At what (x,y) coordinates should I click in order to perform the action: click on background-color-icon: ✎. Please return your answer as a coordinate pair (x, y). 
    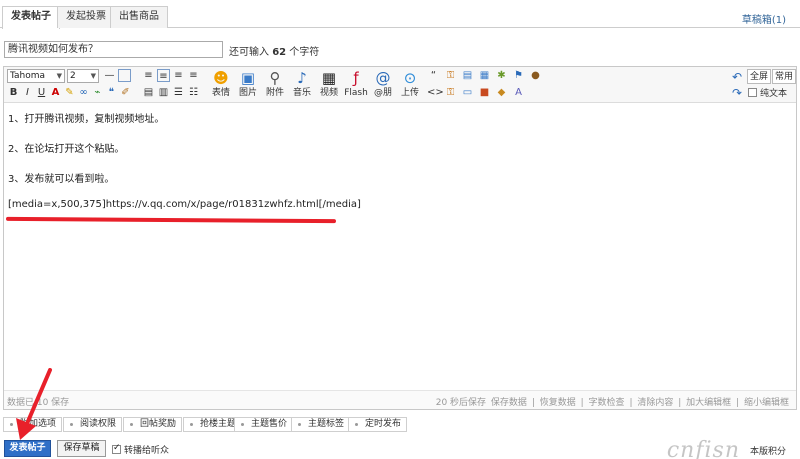
    Looking at the image, I should click on (69, 92).